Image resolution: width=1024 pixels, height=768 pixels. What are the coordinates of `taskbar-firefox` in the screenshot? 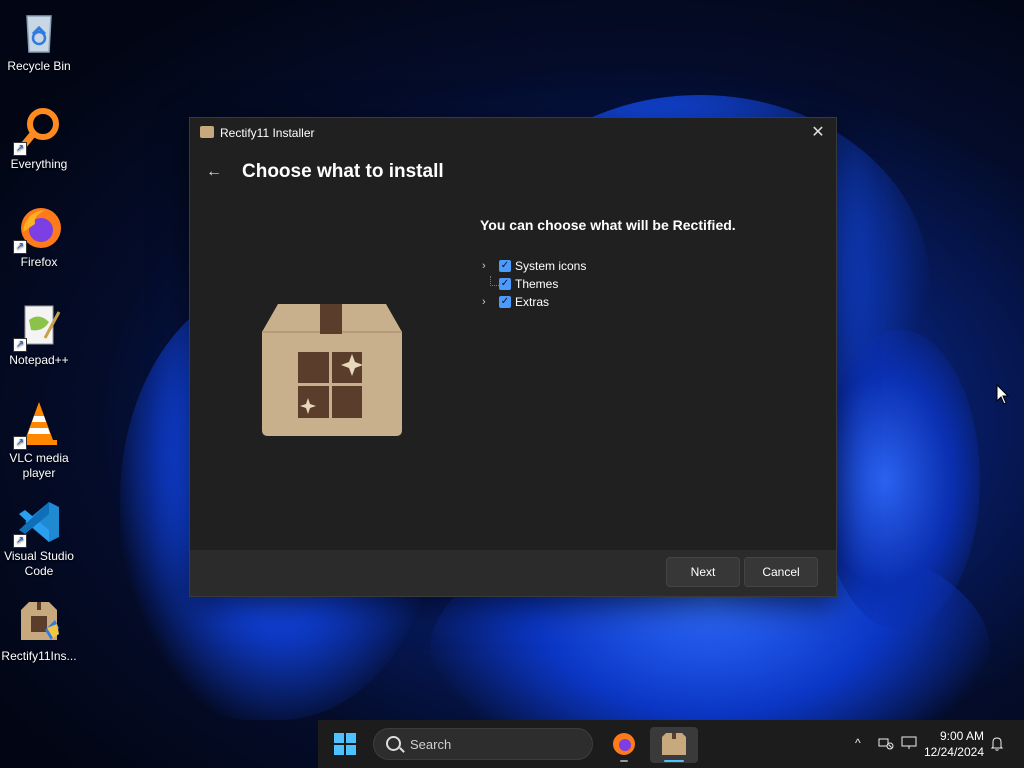 It's located at (624, 745).